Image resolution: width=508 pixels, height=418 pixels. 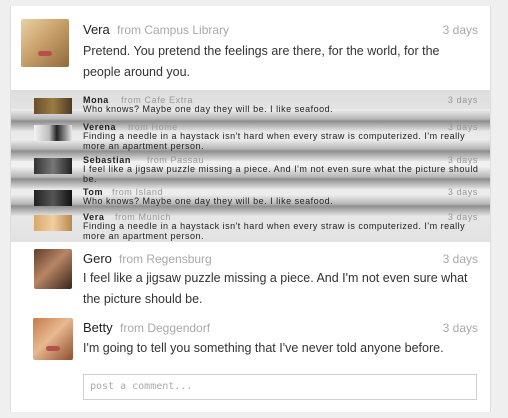 What do you see at coordinates (97, 258) in the screenshot?
I see `post-author: Gero` at bounding box center [97, 258].